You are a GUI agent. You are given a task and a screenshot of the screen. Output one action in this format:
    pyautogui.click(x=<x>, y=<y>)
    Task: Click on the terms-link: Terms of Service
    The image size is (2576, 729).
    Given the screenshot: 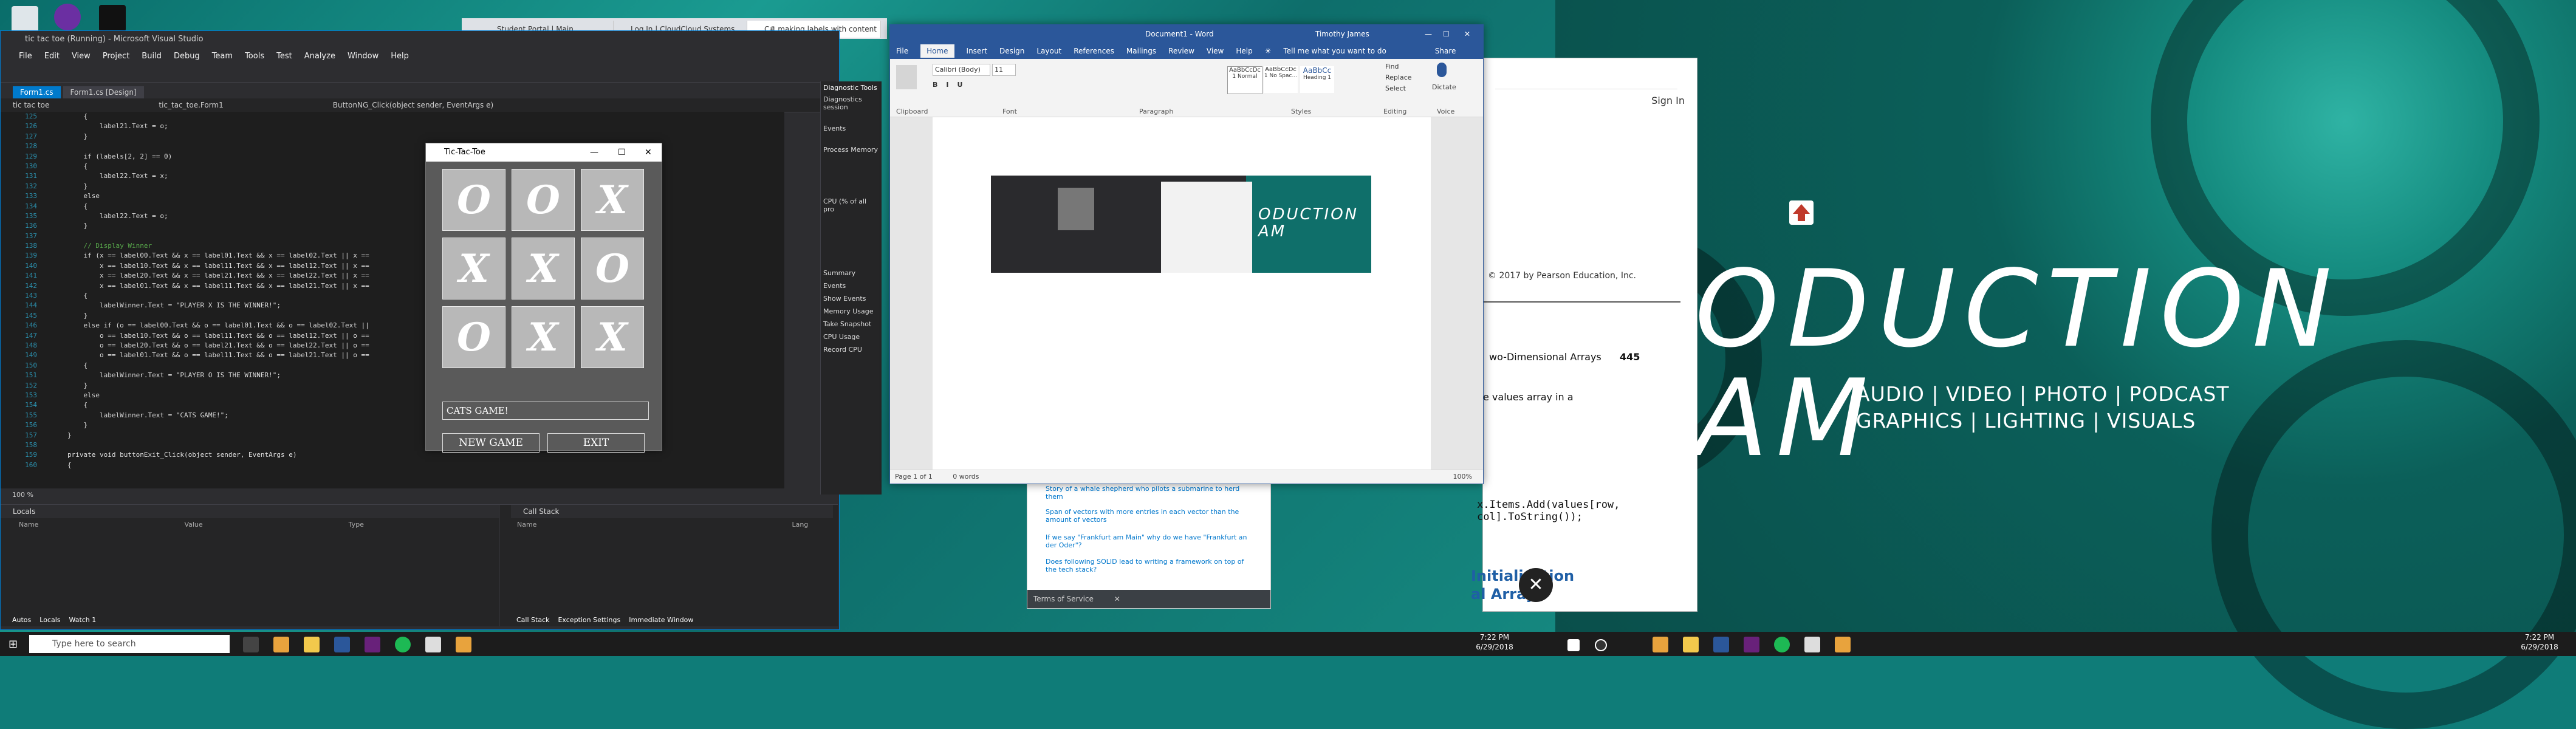 What is the action you would take?
    pyautogui.click(x=1063, y=599)
    